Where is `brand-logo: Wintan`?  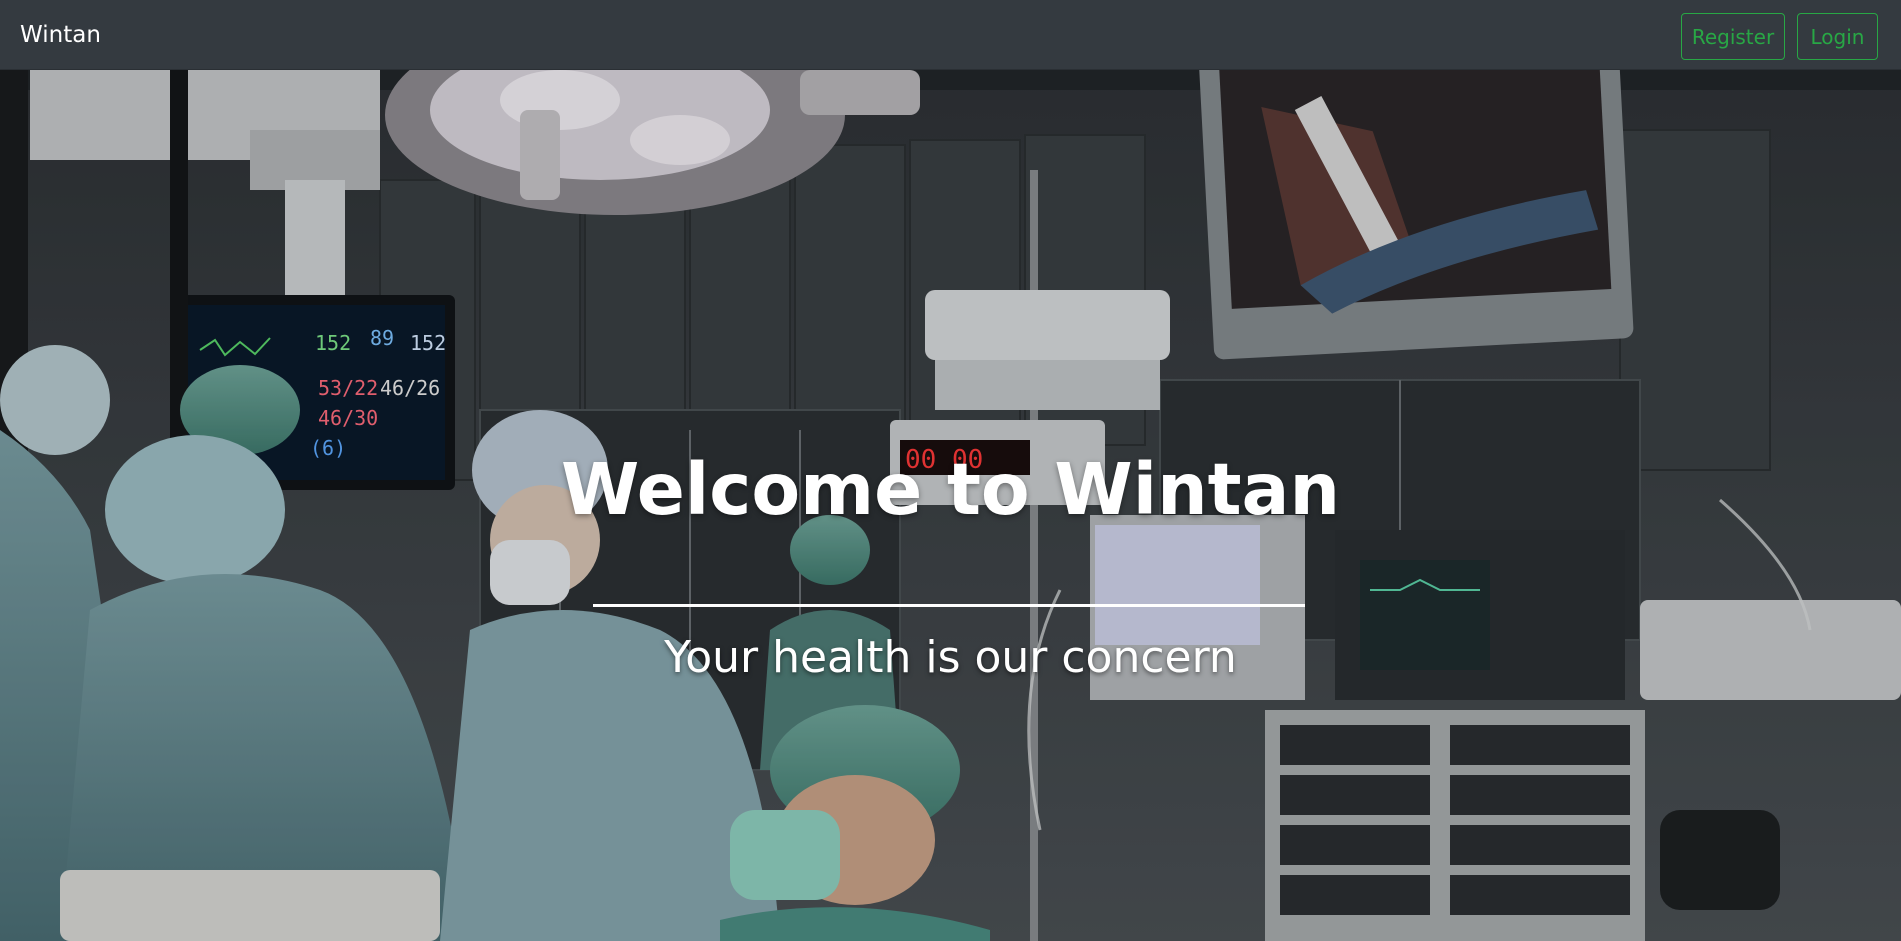
brand-logo: Wintan is located at coordinates (60, 35).